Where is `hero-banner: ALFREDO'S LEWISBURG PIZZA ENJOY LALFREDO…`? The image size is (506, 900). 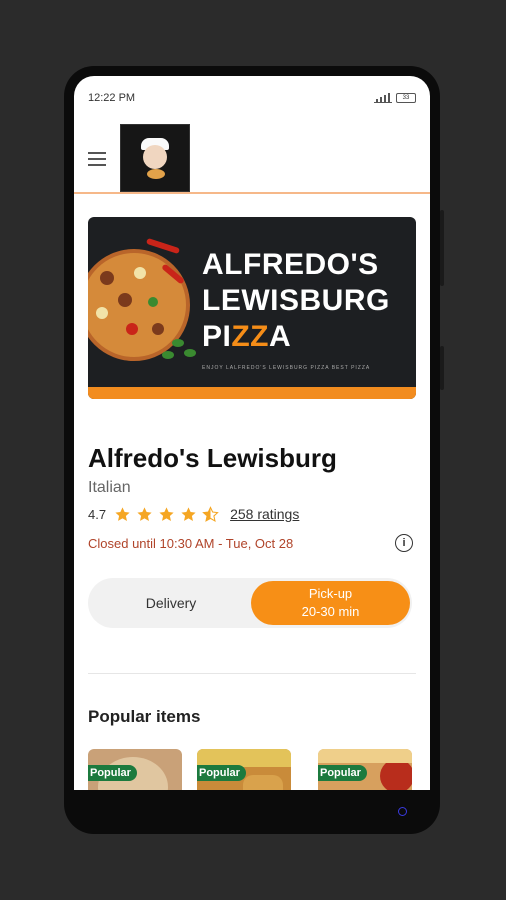
hero-banner: ALFREDO'S LEWISBURG PIZZA ENJOY LALFREDO… is located at coordinates (252, 308).